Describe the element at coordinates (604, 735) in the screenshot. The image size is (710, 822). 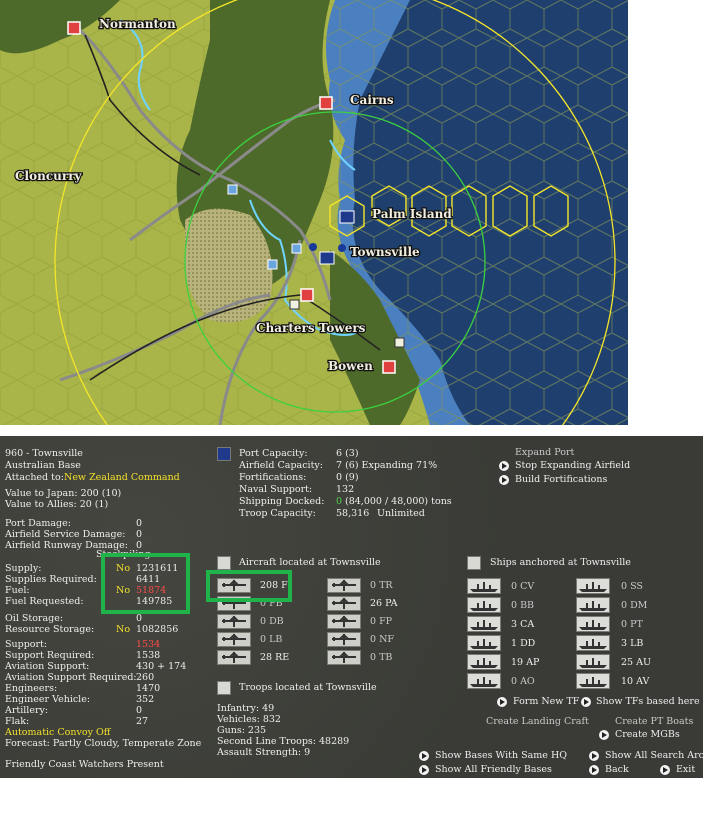
I see `create-mgbs-arrow-icon` at that location.